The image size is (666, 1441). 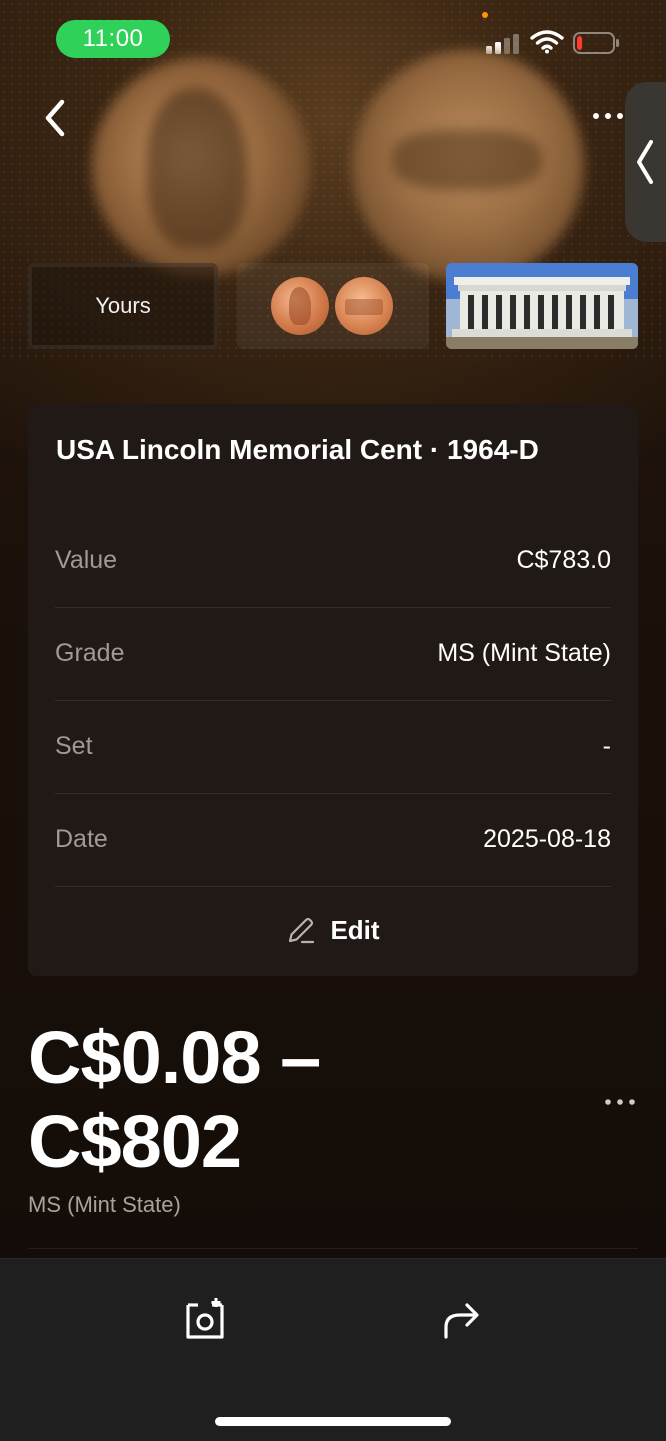 What do you see at coordinates (56, 118) in the screenshot?
I see `back-button` at bounding box center [56, 118].